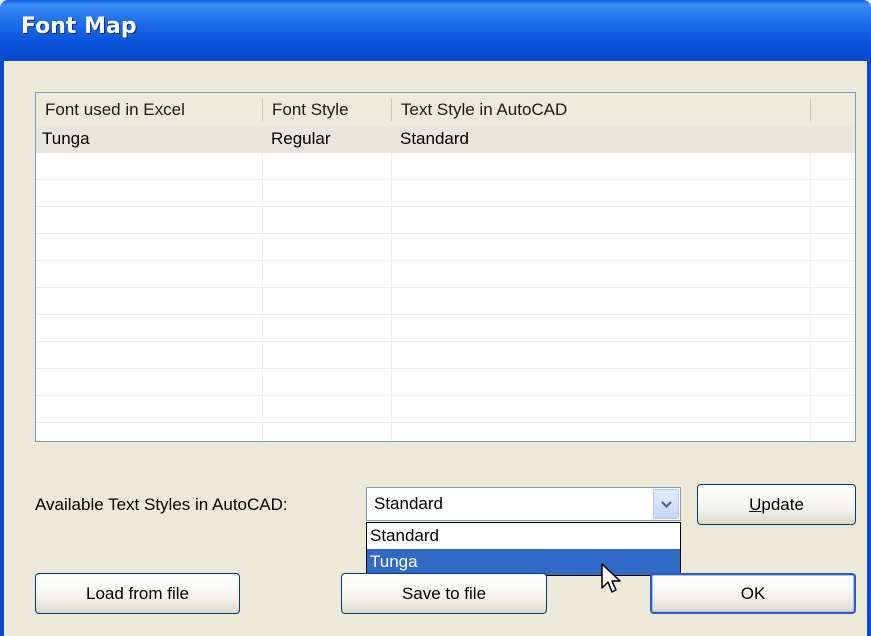 Image resolution: width=871 pixels, height=636 pixels. Describe the element at coordinates (782, 504) in the screenshot. I see `update-label: pdate` at that location.